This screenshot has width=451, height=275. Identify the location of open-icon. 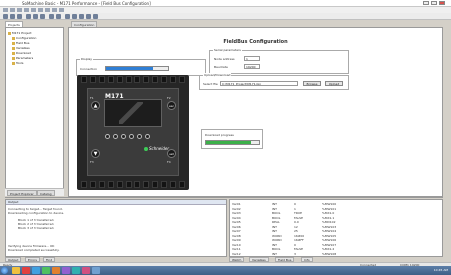
(12, 16).